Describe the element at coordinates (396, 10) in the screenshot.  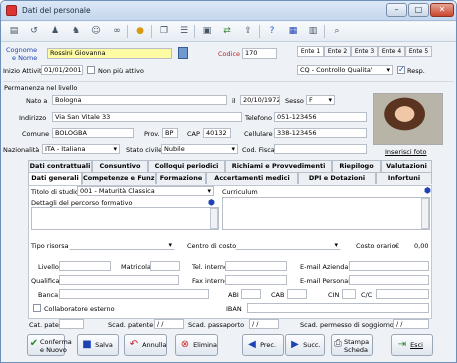
I see `minimize-button: –` at that location.